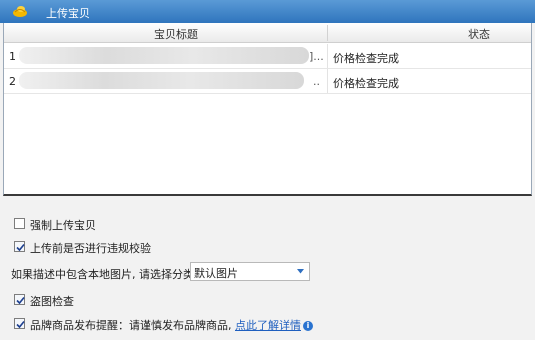 The image size is (535, 340). What do you see at coordinates (52, 301) in the screenshot?
I see `theft-check-label: 盗图检查` at bounding box center [52, 301].